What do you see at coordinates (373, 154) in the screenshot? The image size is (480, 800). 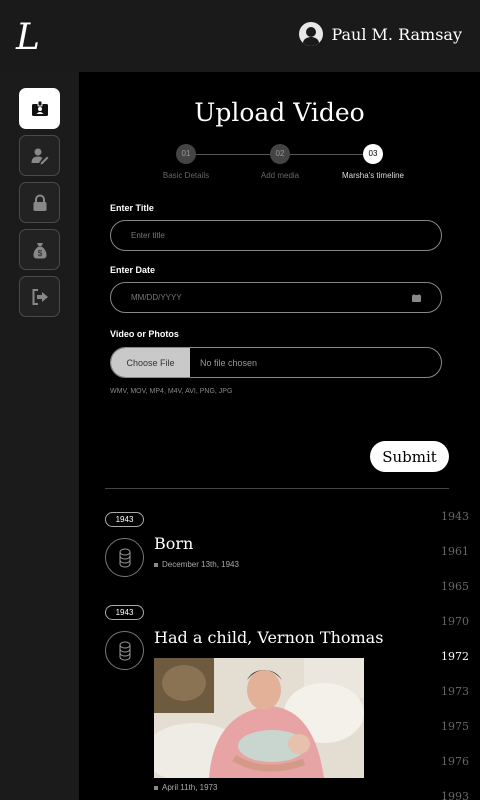 I see `step-3-circle: 03` at bounding box center [373, 154].